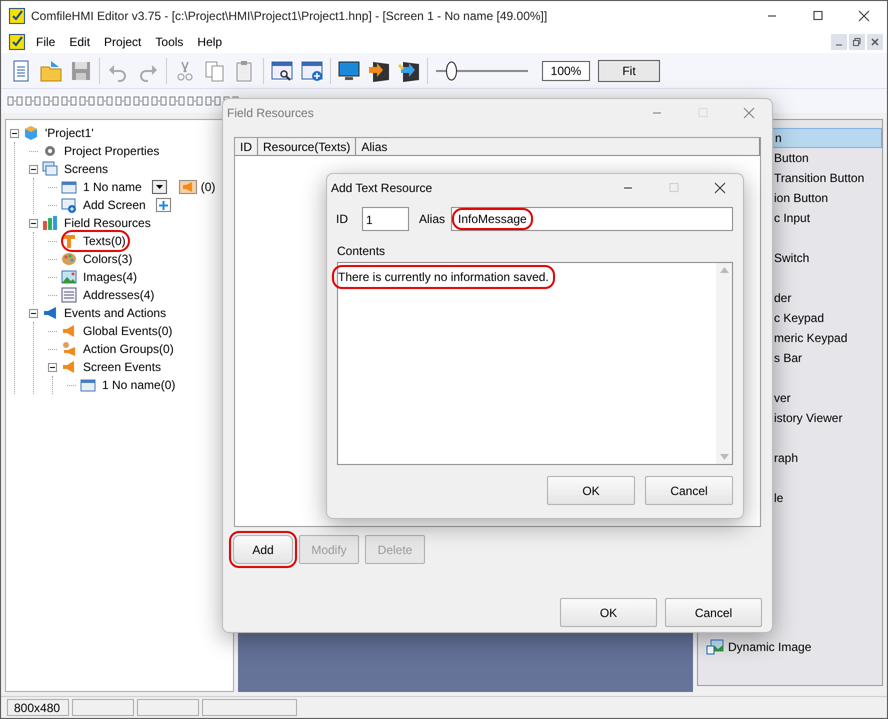 The image size is (888, 719). I want to click on menu-item: Help, so click(210, 42).